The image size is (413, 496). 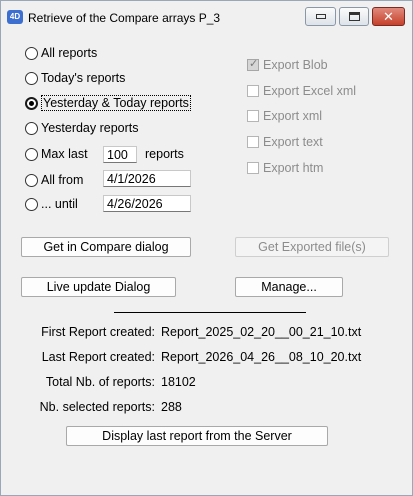 What do you see at coordinates (210, 312) in the screenshot?
I see `separator-line` at bounding box center [210, 312].